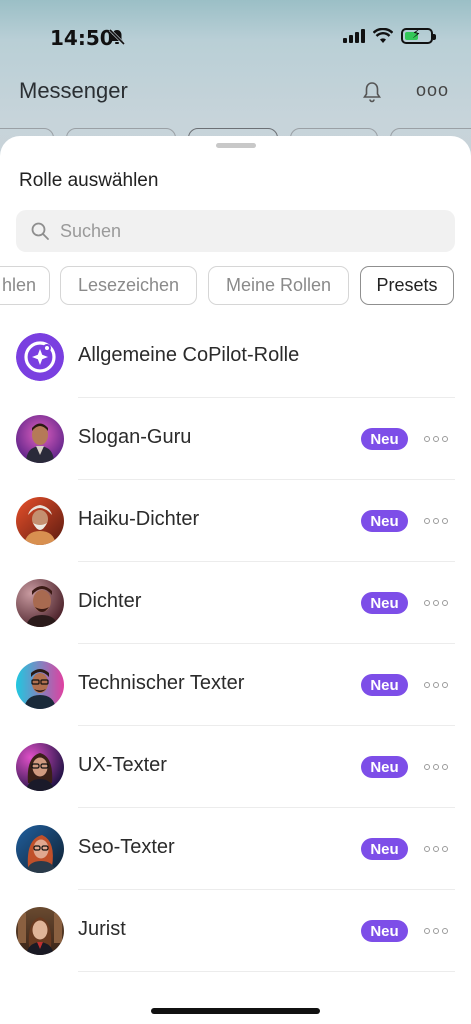  Describe the element at coordinates (25, 285) in the screenshot. I see `filter-chip-partial: hlen` at that location.